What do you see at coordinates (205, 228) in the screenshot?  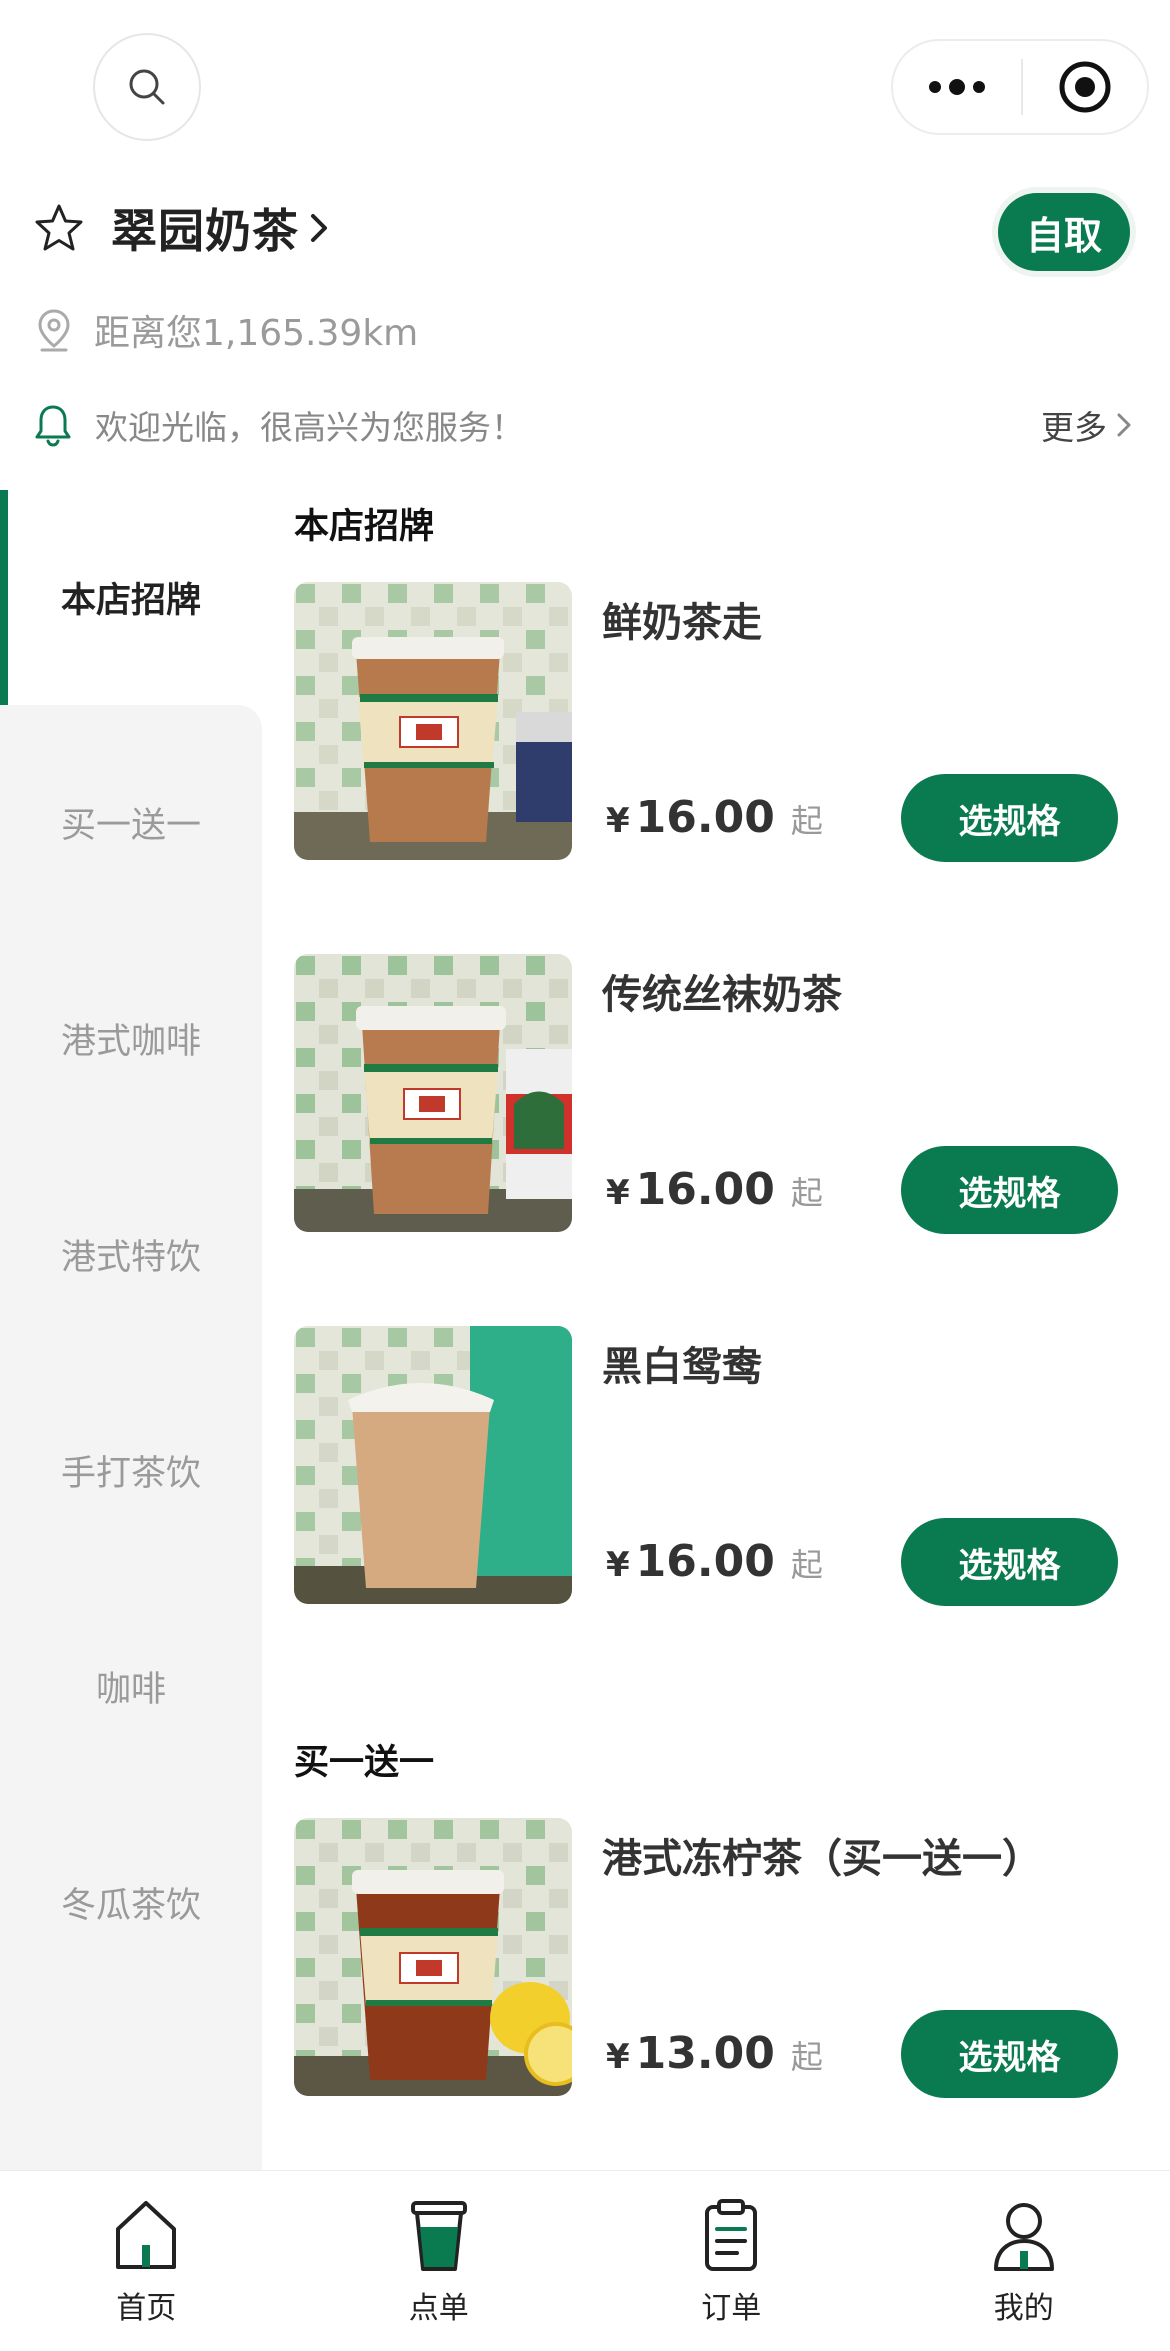 I see `store-name: 翠园奶茶` at bounding box center [205, 228].